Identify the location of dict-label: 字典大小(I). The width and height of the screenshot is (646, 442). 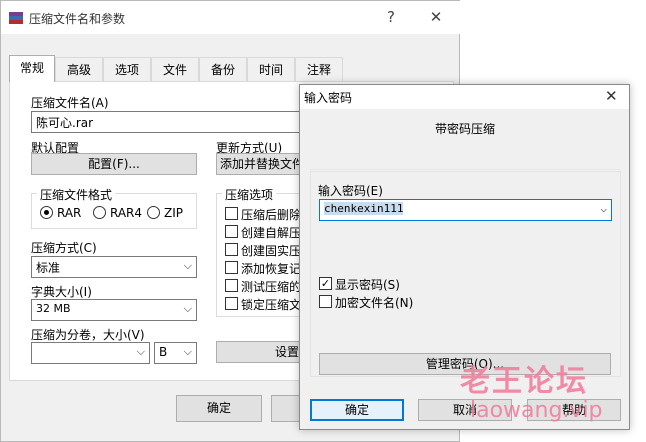
(61, 292).